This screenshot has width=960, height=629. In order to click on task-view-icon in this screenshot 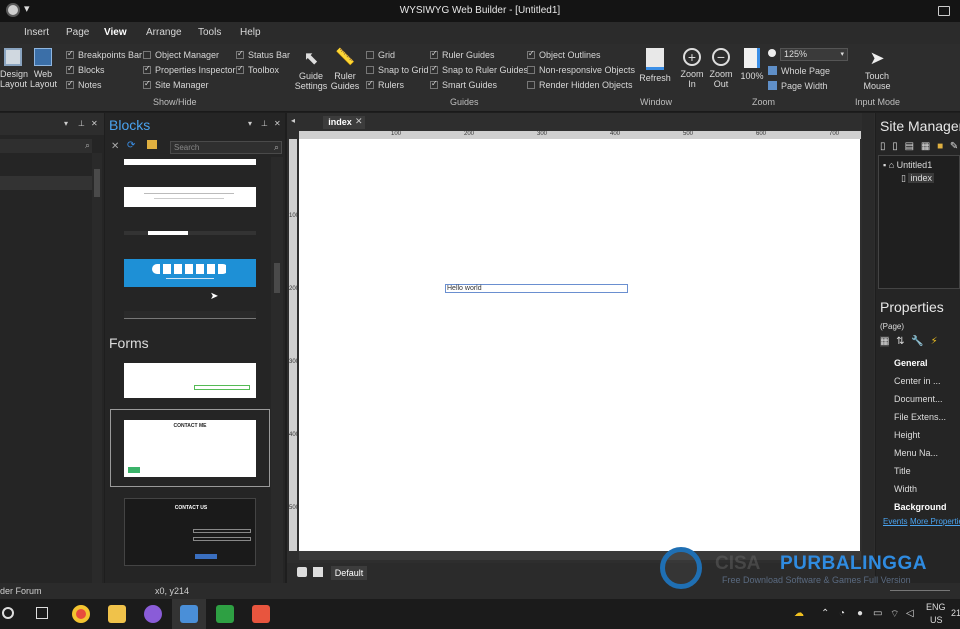, I will do `click(42, 613)`.